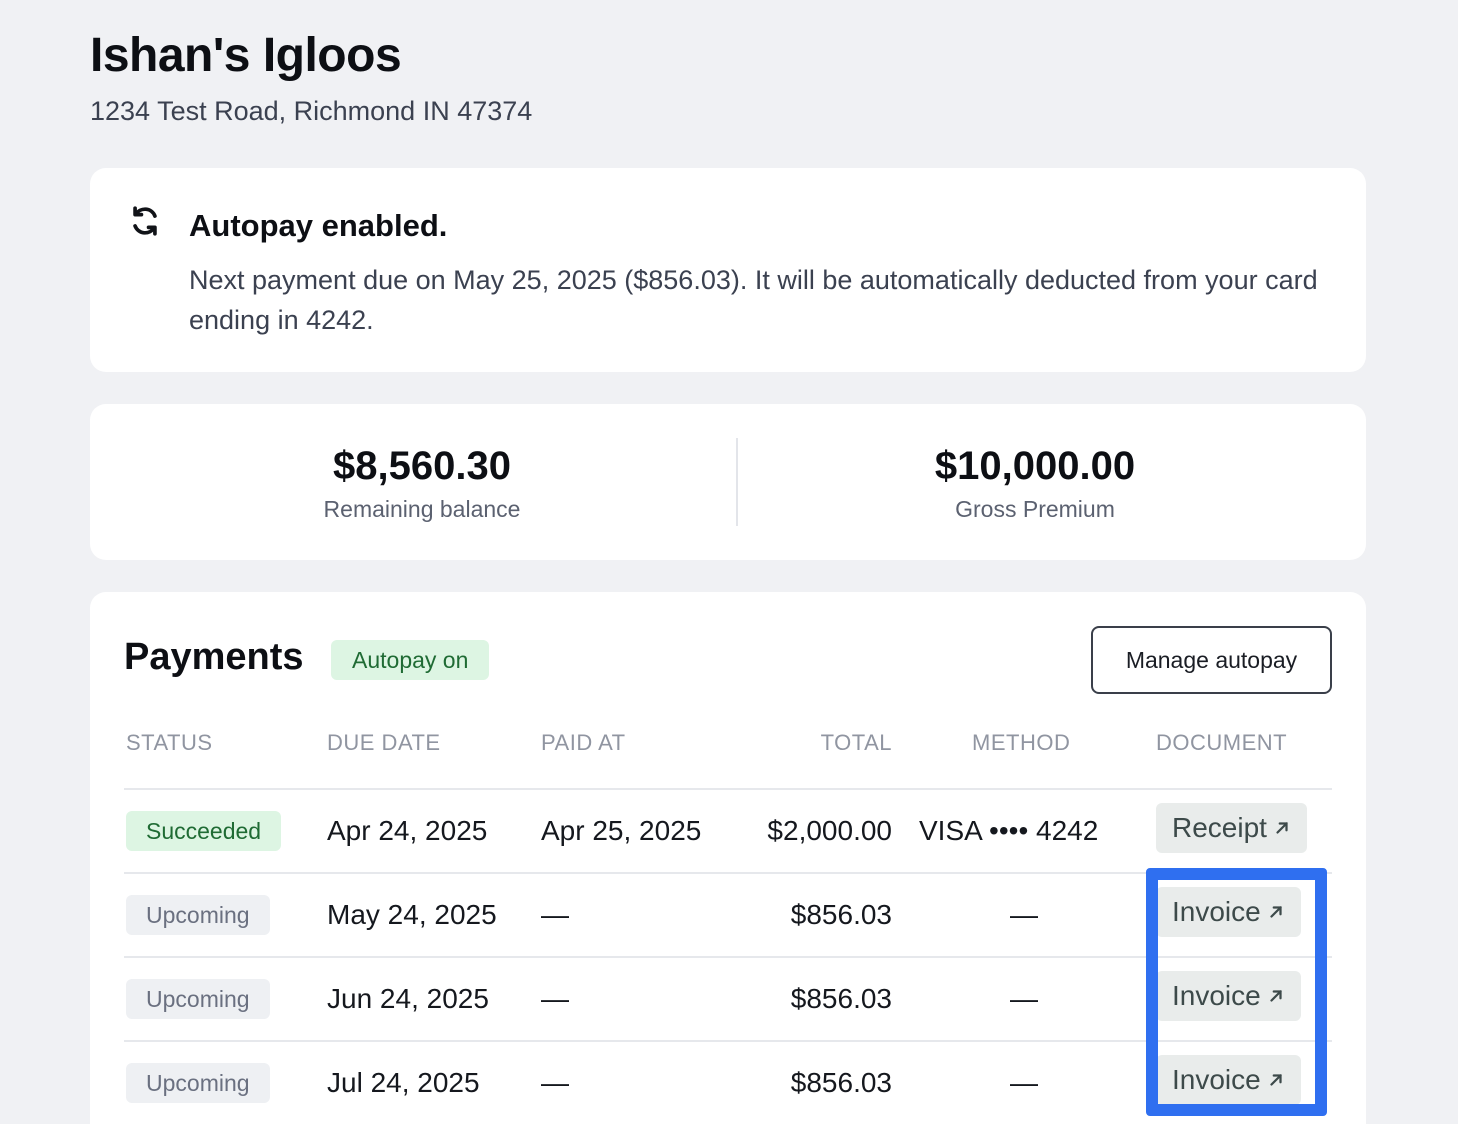 This screenshot has height=1124, width=1458. I want to click on column-header-document: DOCUMENT, so click(1222, 742).